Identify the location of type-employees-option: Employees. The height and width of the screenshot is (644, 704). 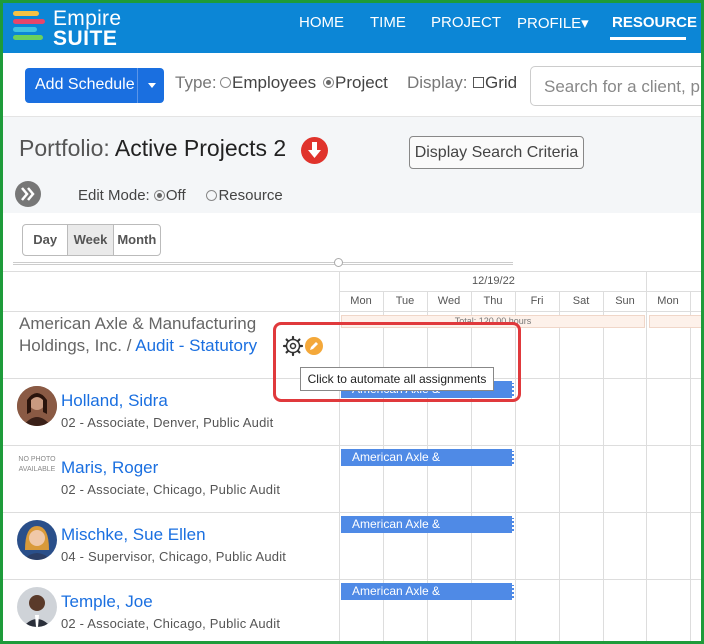
(268, 83).